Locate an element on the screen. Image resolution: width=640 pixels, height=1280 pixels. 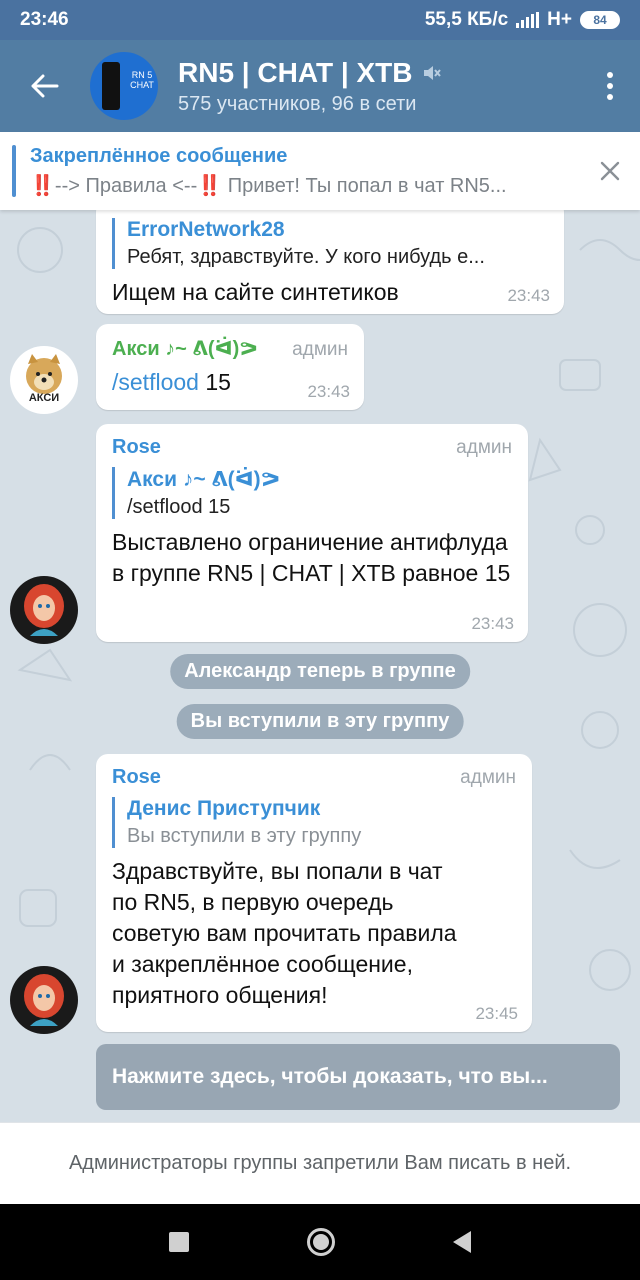
message-sender-row: Акси ♪~ ᕕ(ᐛ)ᕗ админ is located at coordinates (230, 348).